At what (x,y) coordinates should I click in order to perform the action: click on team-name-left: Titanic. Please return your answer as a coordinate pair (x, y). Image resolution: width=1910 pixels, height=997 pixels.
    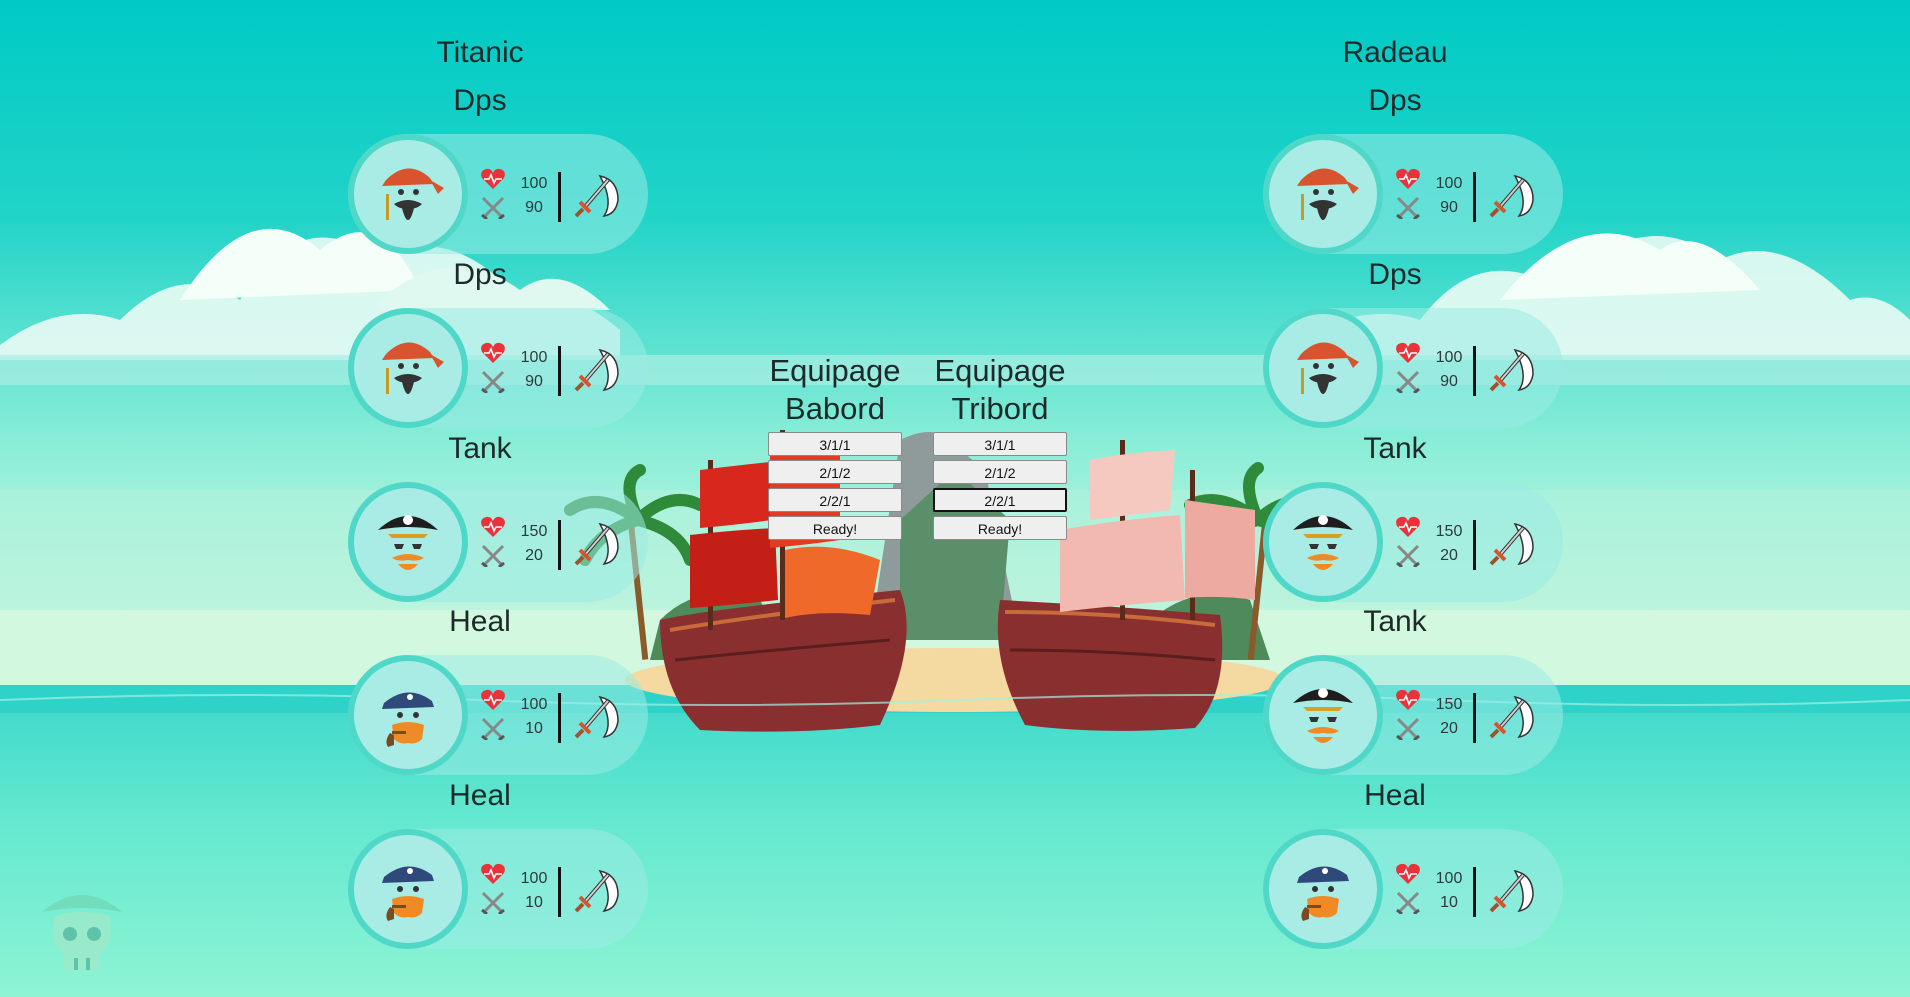
    Looking at the image, I should click on (480, 52).